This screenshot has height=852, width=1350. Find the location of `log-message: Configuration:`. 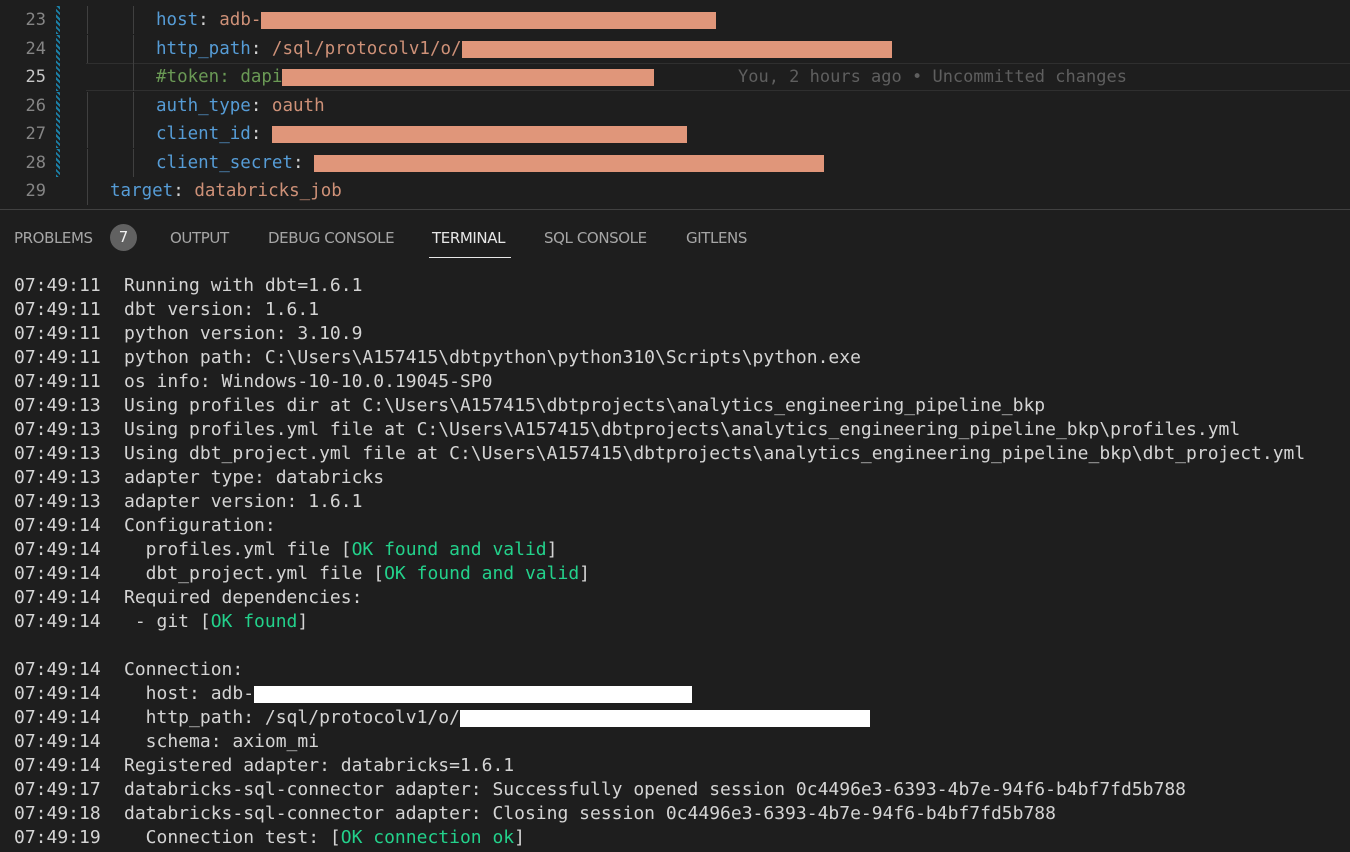

log-message: Configuration: is located at coordinates (200, 526).